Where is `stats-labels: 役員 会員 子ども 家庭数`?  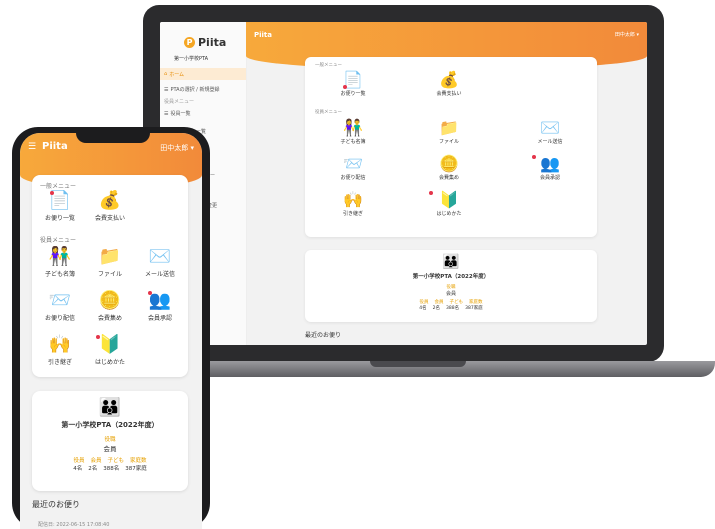 stats-labels: 役員 会員 子ども 家庭数 is located at coordinates (110, 460).